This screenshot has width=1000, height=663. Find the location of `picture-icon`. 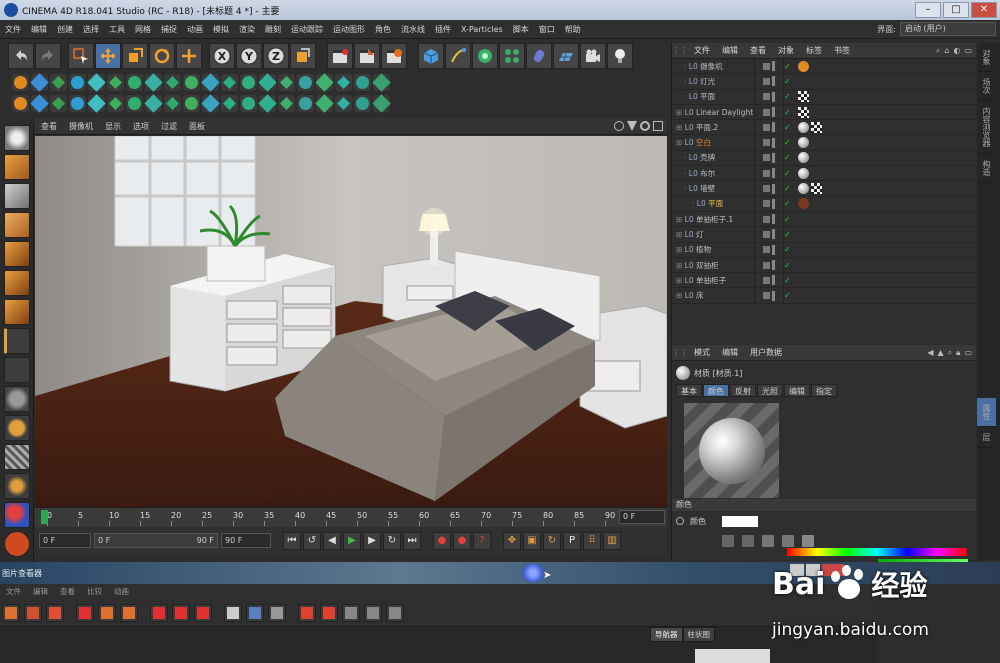

picture-icon is located at coordinates (768, 541).